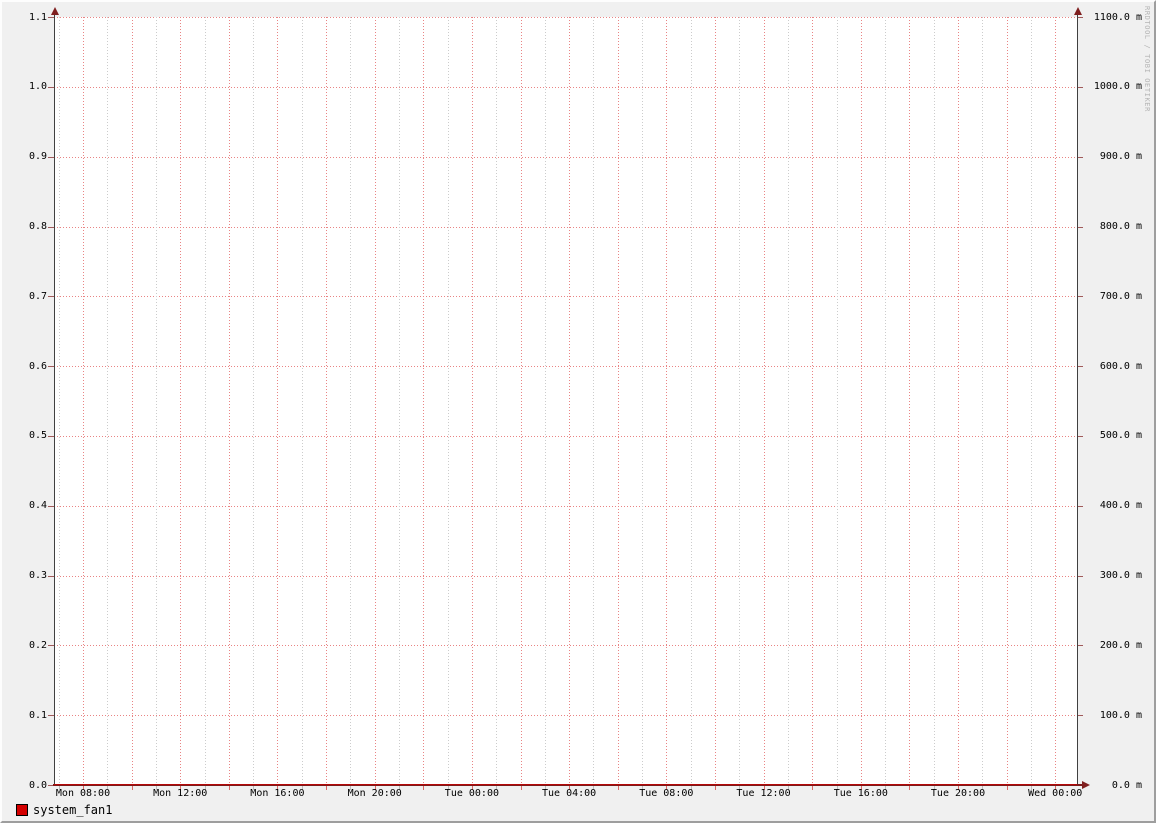 The width and height of the screenshot is (1156, 823). What do you see at coordinates (1120, 575) in the screenshot?
I see `y-axis-right-label: 300.0 m` at bounding box center [1120, 575].